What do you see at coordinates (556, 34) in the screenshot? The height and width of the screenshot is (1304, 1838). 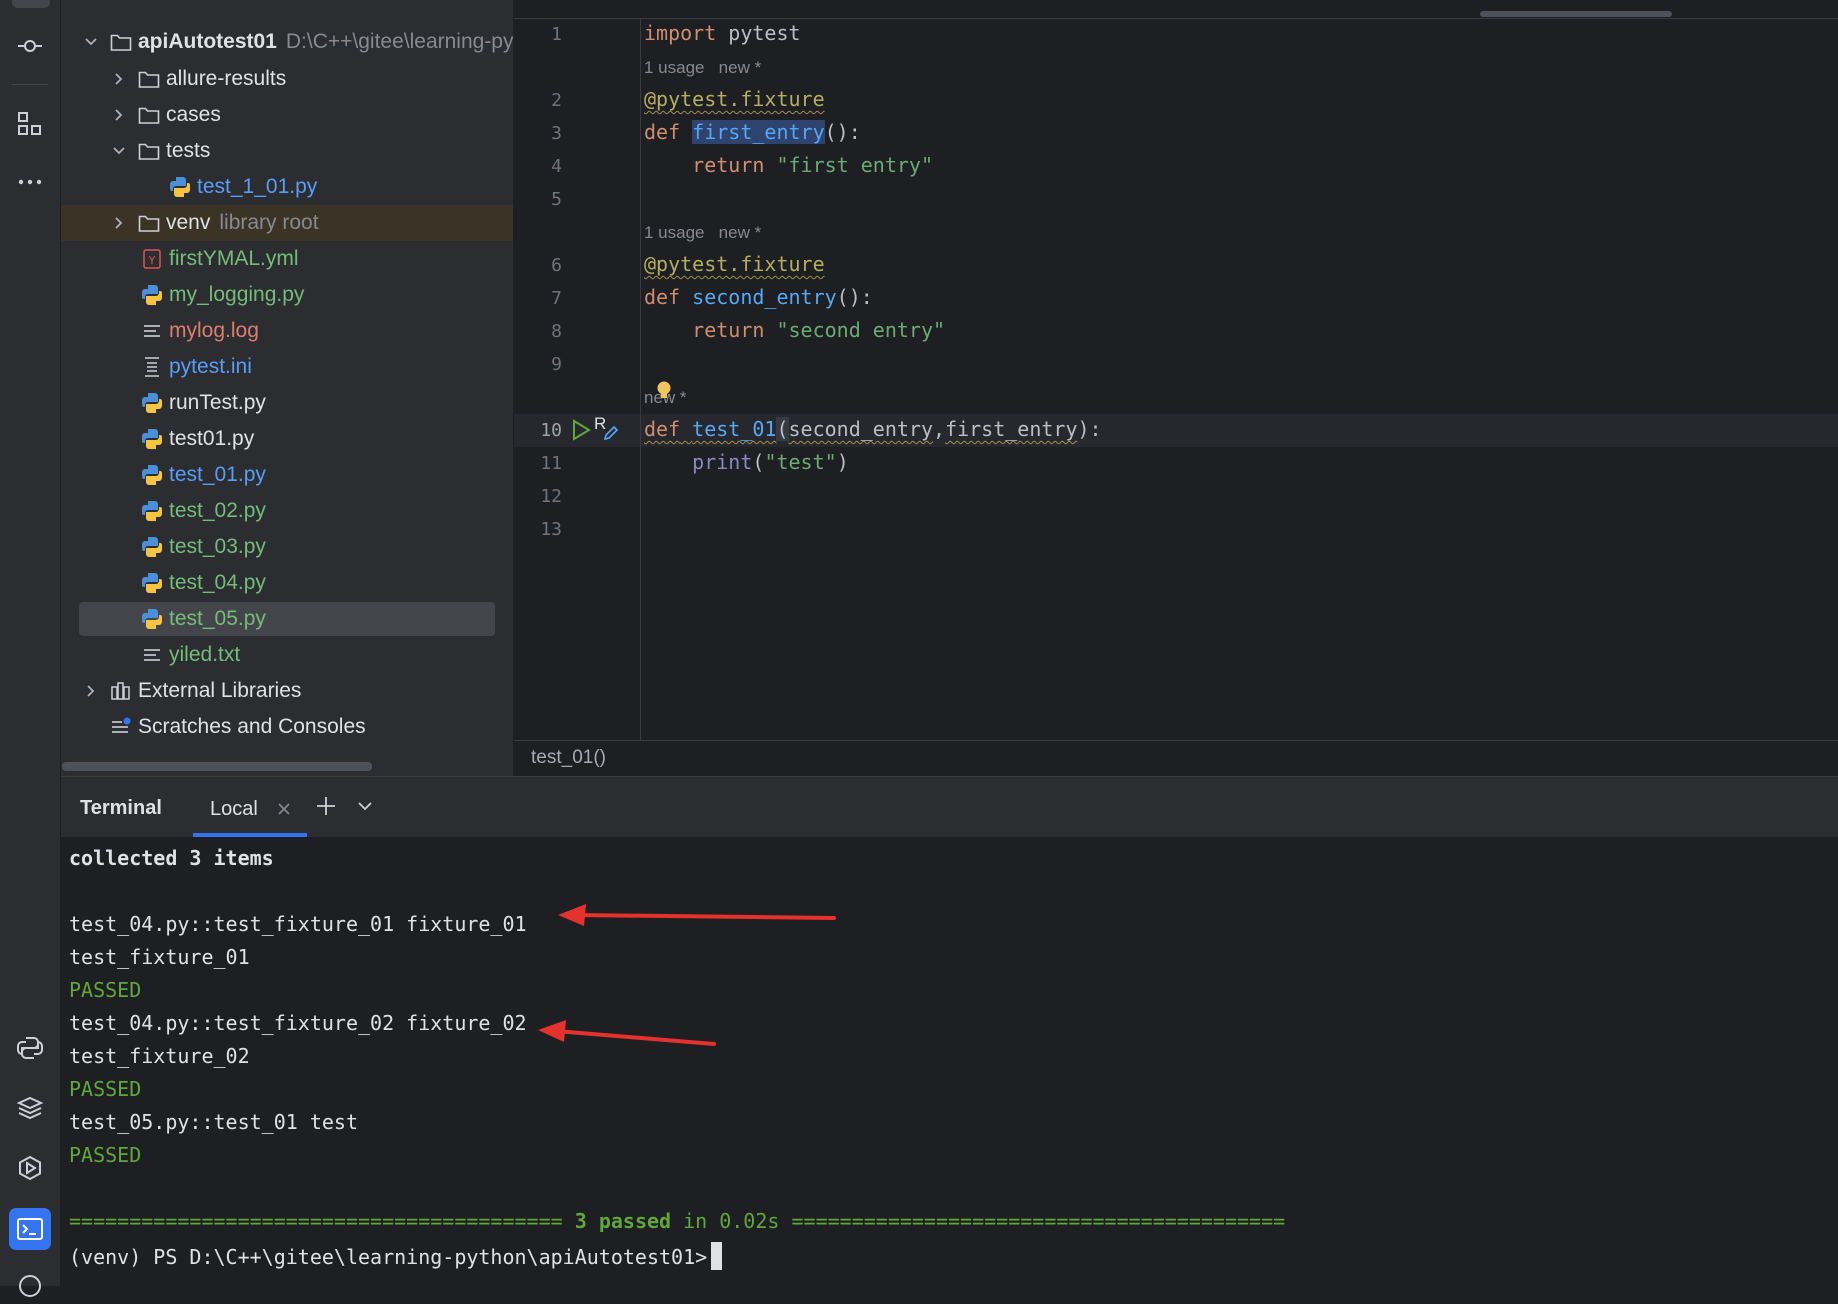 I see `line-number: 1` at bounding box center [556, 34].